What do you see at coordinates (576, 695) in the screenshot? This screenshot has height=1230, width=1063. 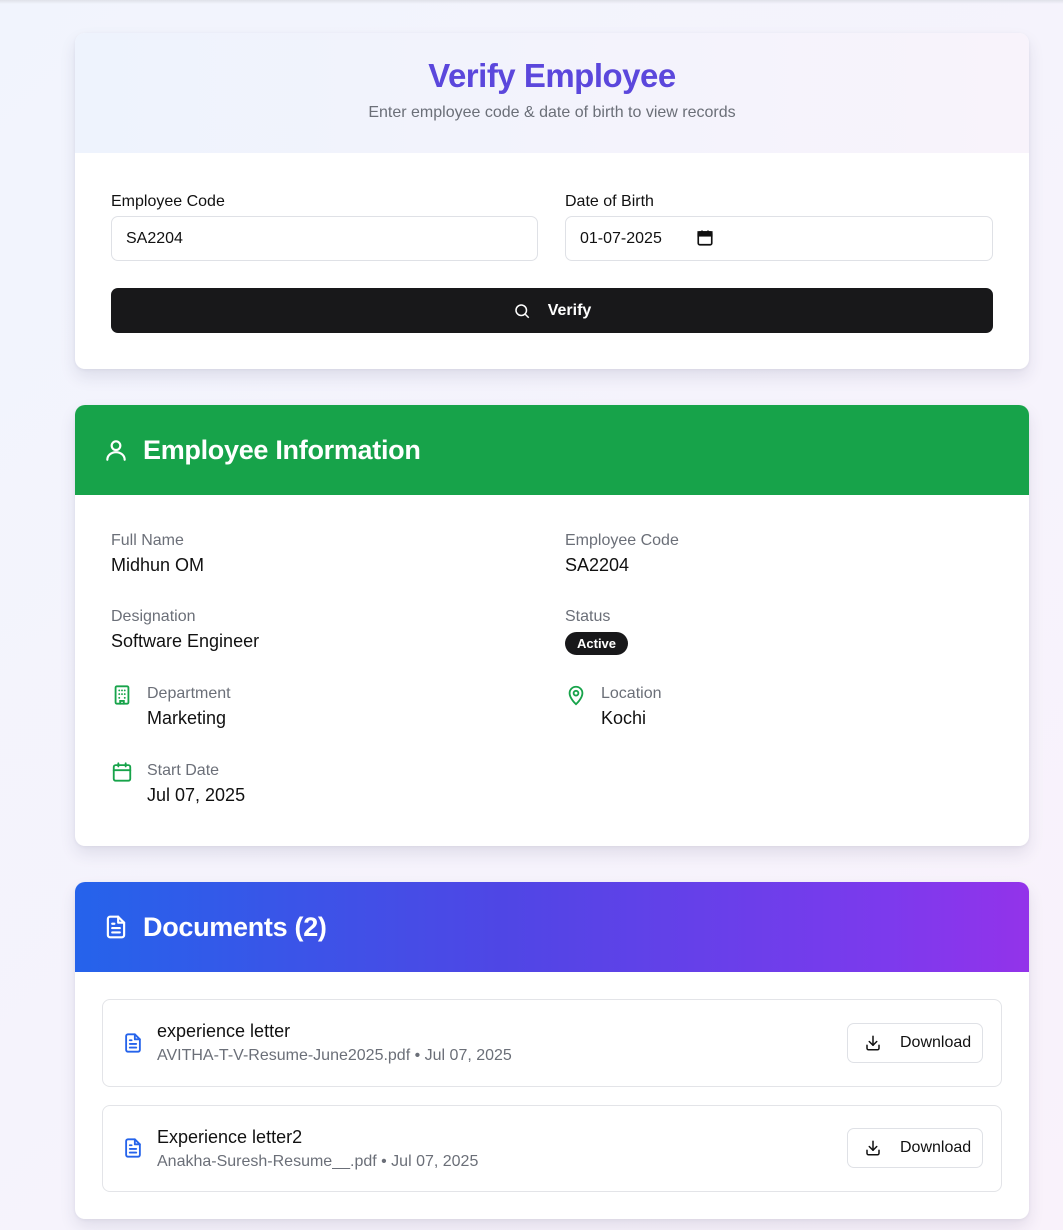 I see `map-pin-icon` at bounding box center [576, 695].